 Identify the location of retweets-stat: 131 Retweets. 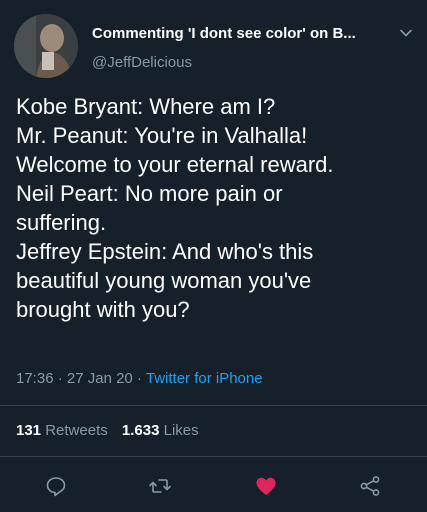
(64, 430).